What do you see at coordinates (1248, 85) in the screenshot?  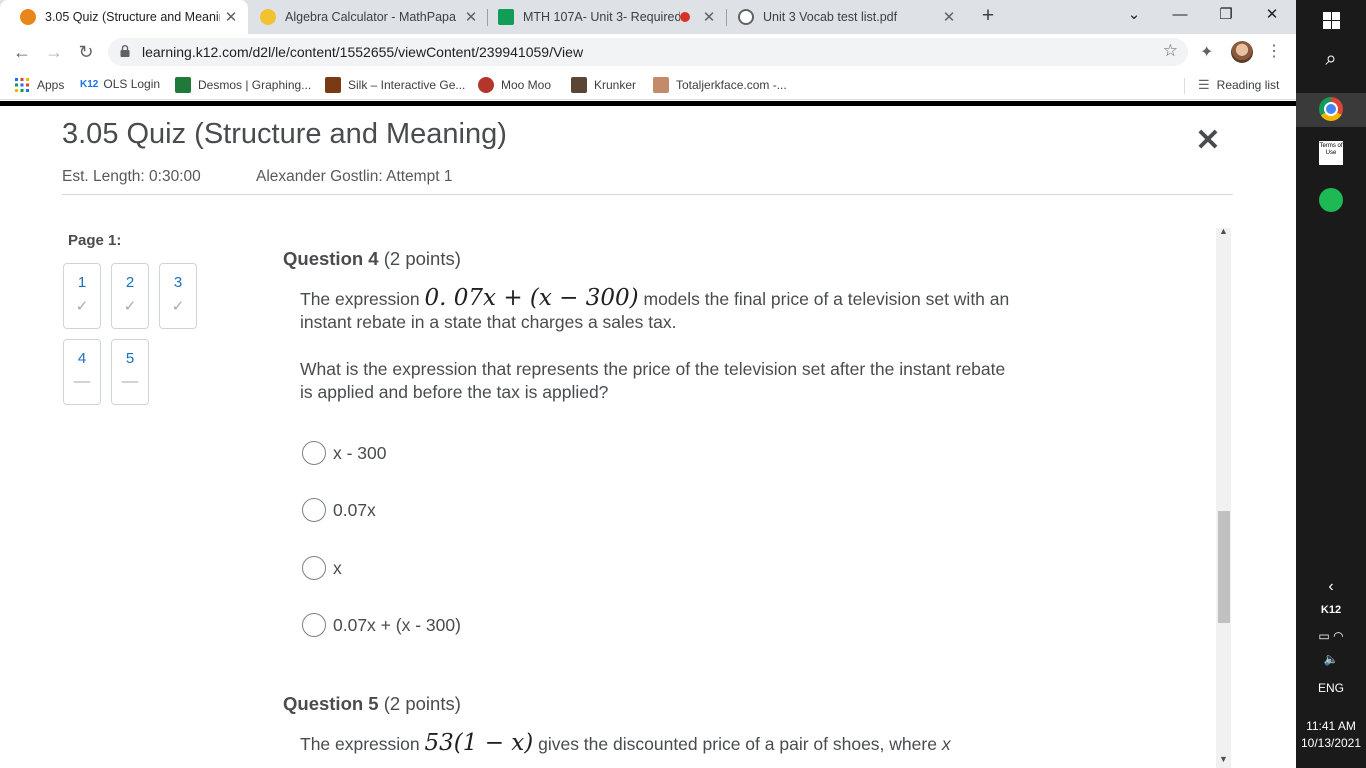 I see `reading-list-label: Reading list` at bounding box center [1248, 85].